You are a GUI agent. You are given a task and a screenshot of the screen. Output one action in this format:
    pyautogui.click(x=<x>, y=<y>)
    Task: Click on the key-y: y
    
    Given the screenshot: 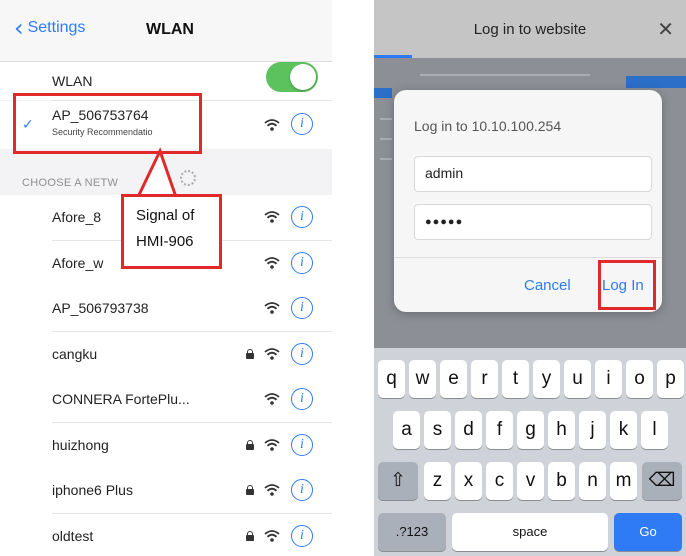 What is the action you would take?
    pyautogui.click(x=546, y=379)
    